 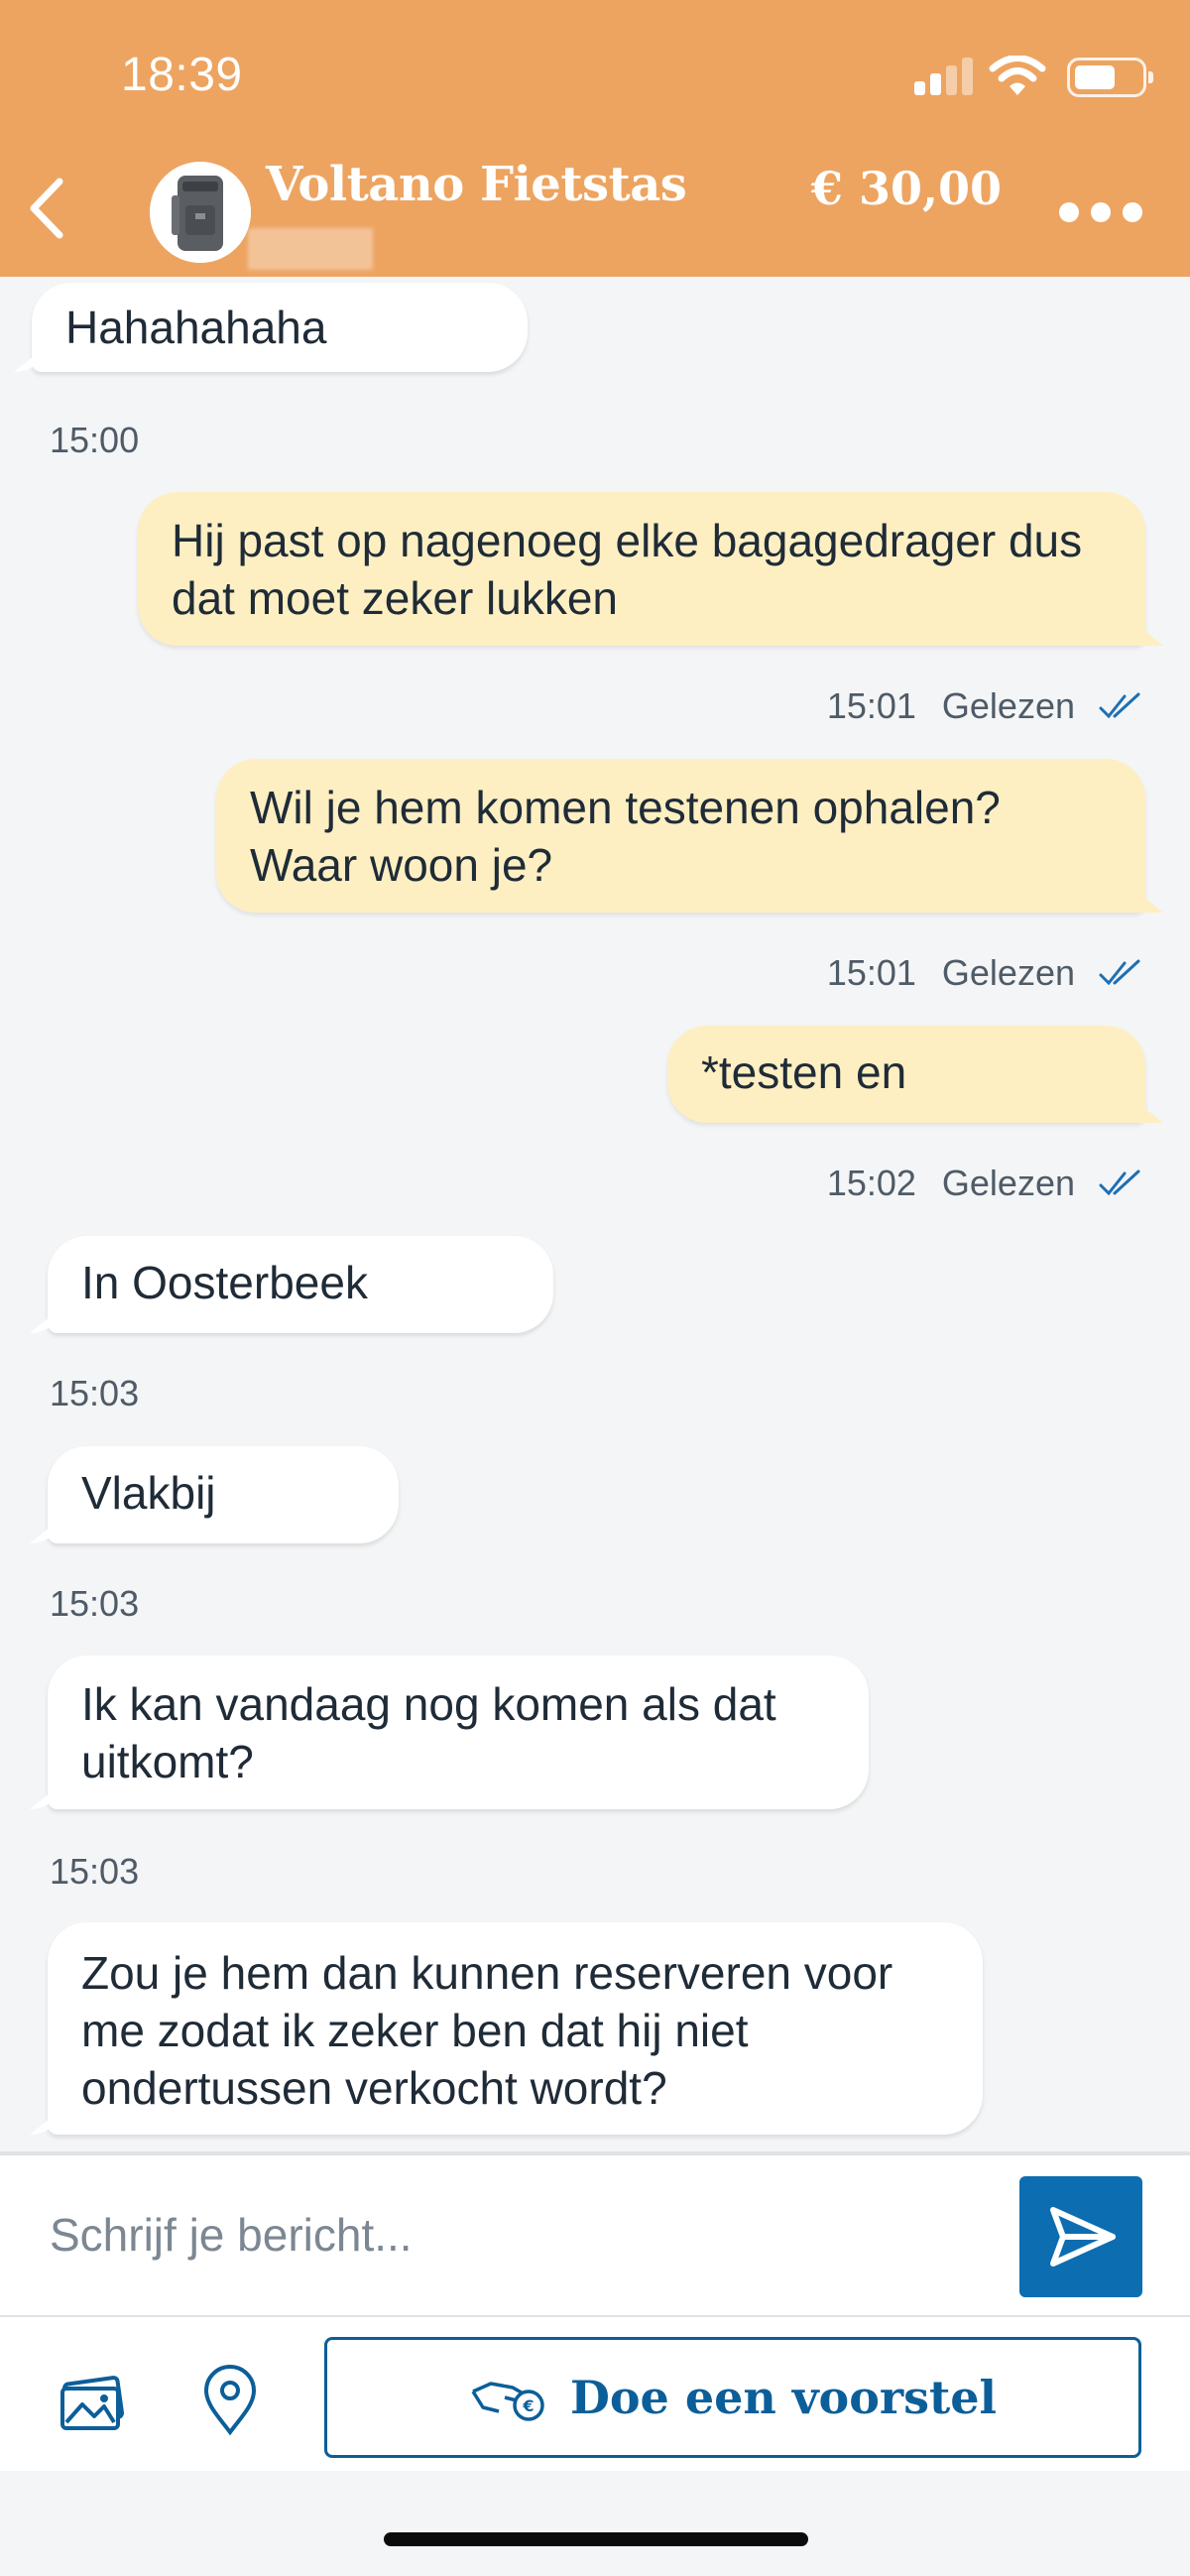 I want to click on message-text: Vlakbij, so click(x=148, y=1493).